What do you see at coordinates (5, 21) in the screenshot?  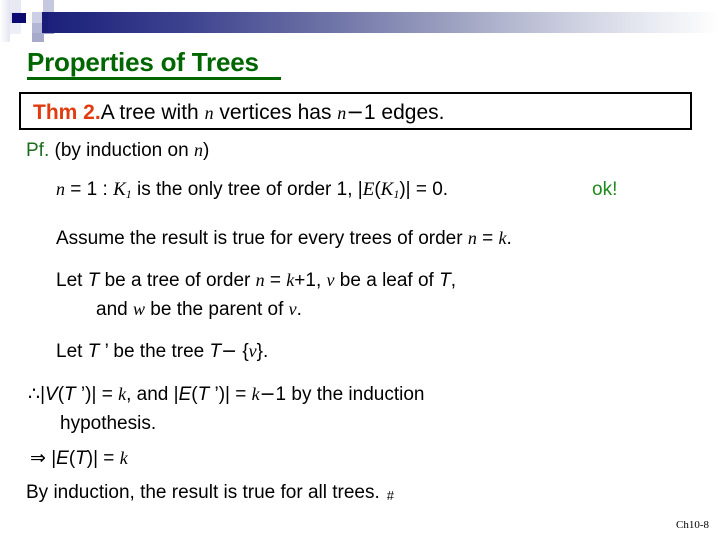 I see `deco-square-fade-left` at bounding box center [5, 21].